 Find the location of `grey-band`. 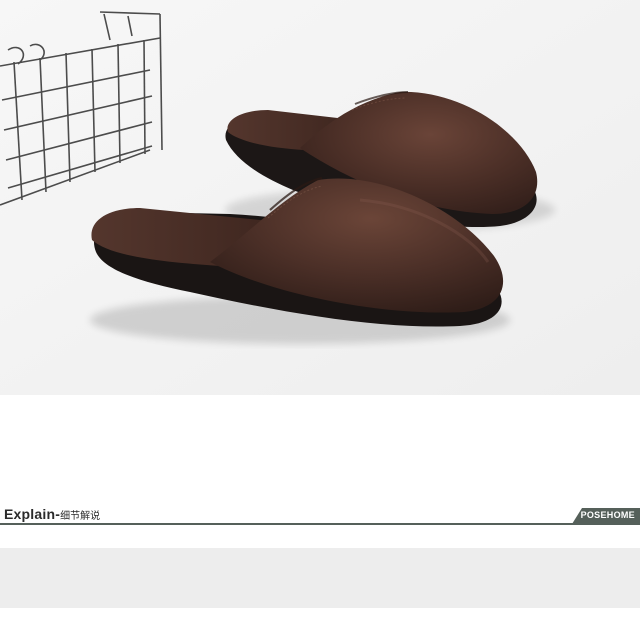

grey-band is located at coordinates (320, 578).